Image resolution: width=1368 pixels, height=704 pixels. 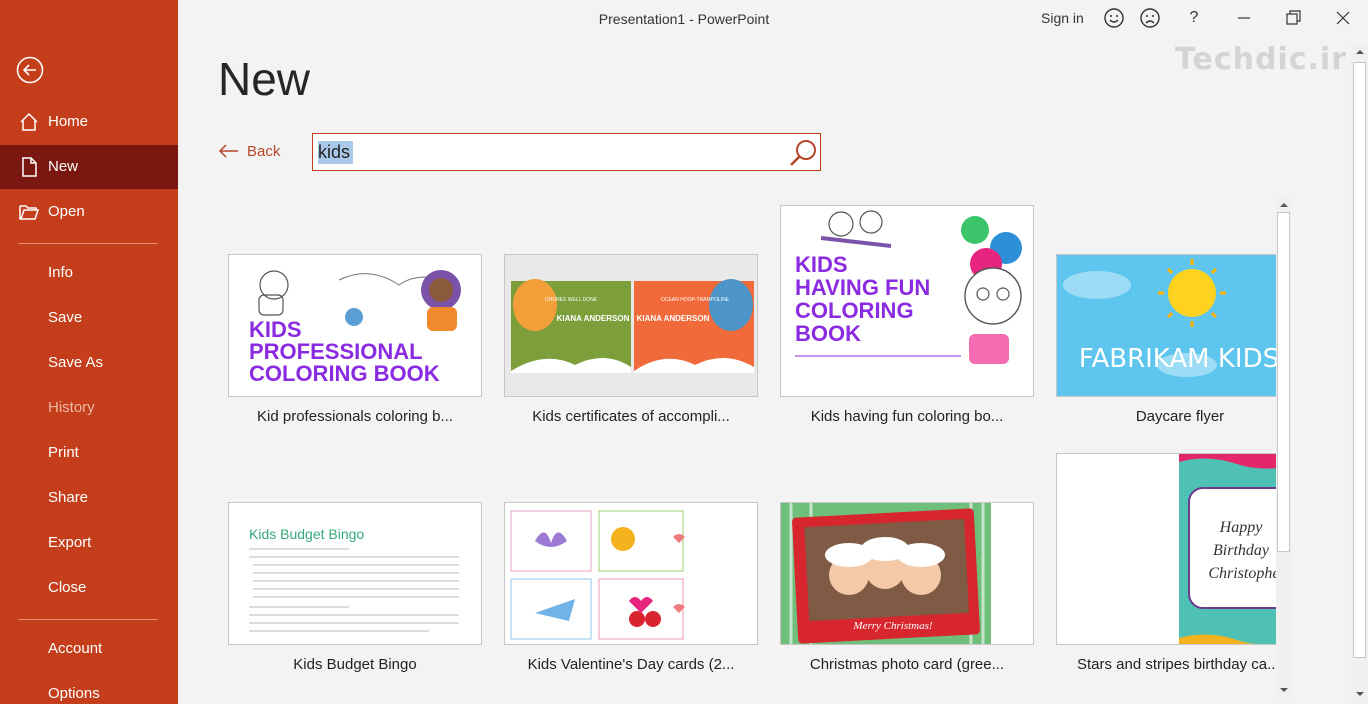 What do you see at coordinates (1166, 549) in the screenshot?
I see `template-thumbnail: Happy Birthday Christopher` at bounding box center [1166, 549].